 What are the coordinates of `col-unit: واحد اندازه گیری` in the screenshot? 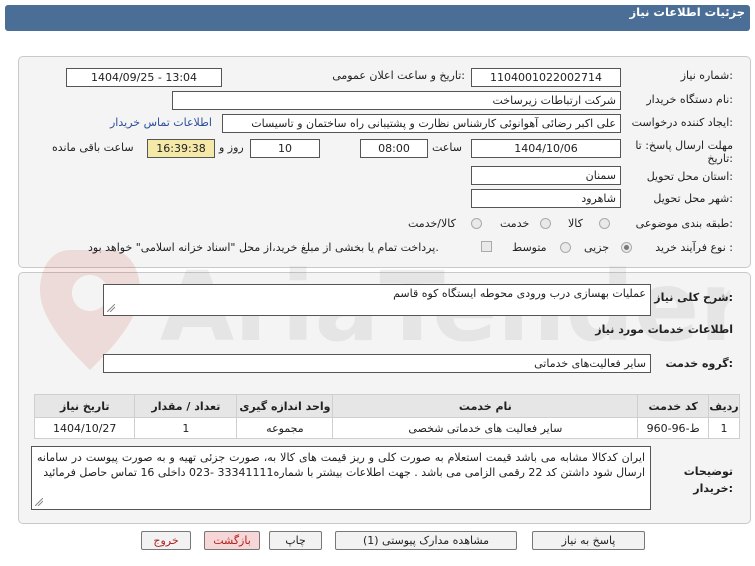 It's located at (285, 406).